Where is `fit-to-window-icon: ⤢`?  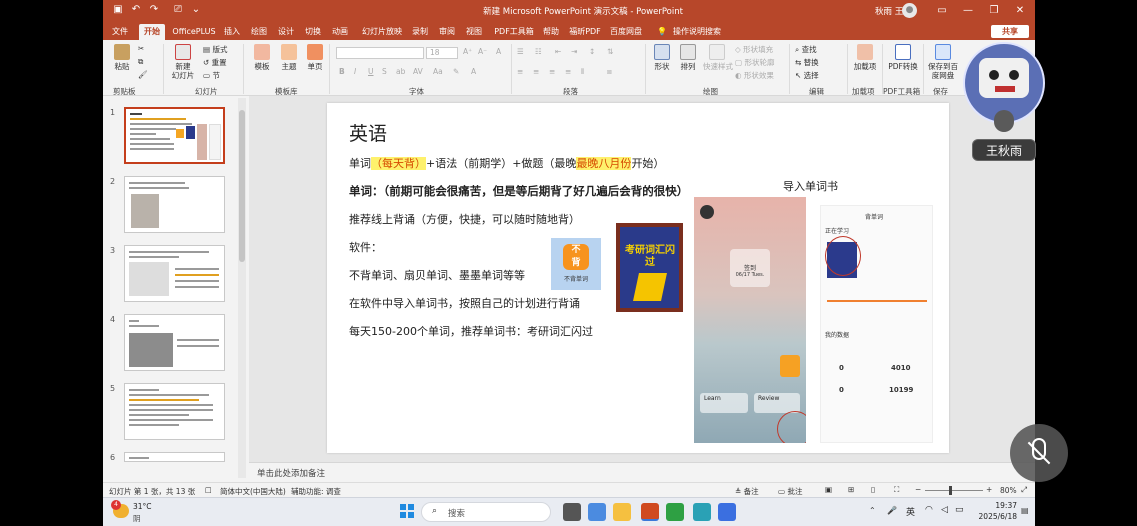
fit-to-window-icon: ⤢ is located at coordinates (1024, 490).